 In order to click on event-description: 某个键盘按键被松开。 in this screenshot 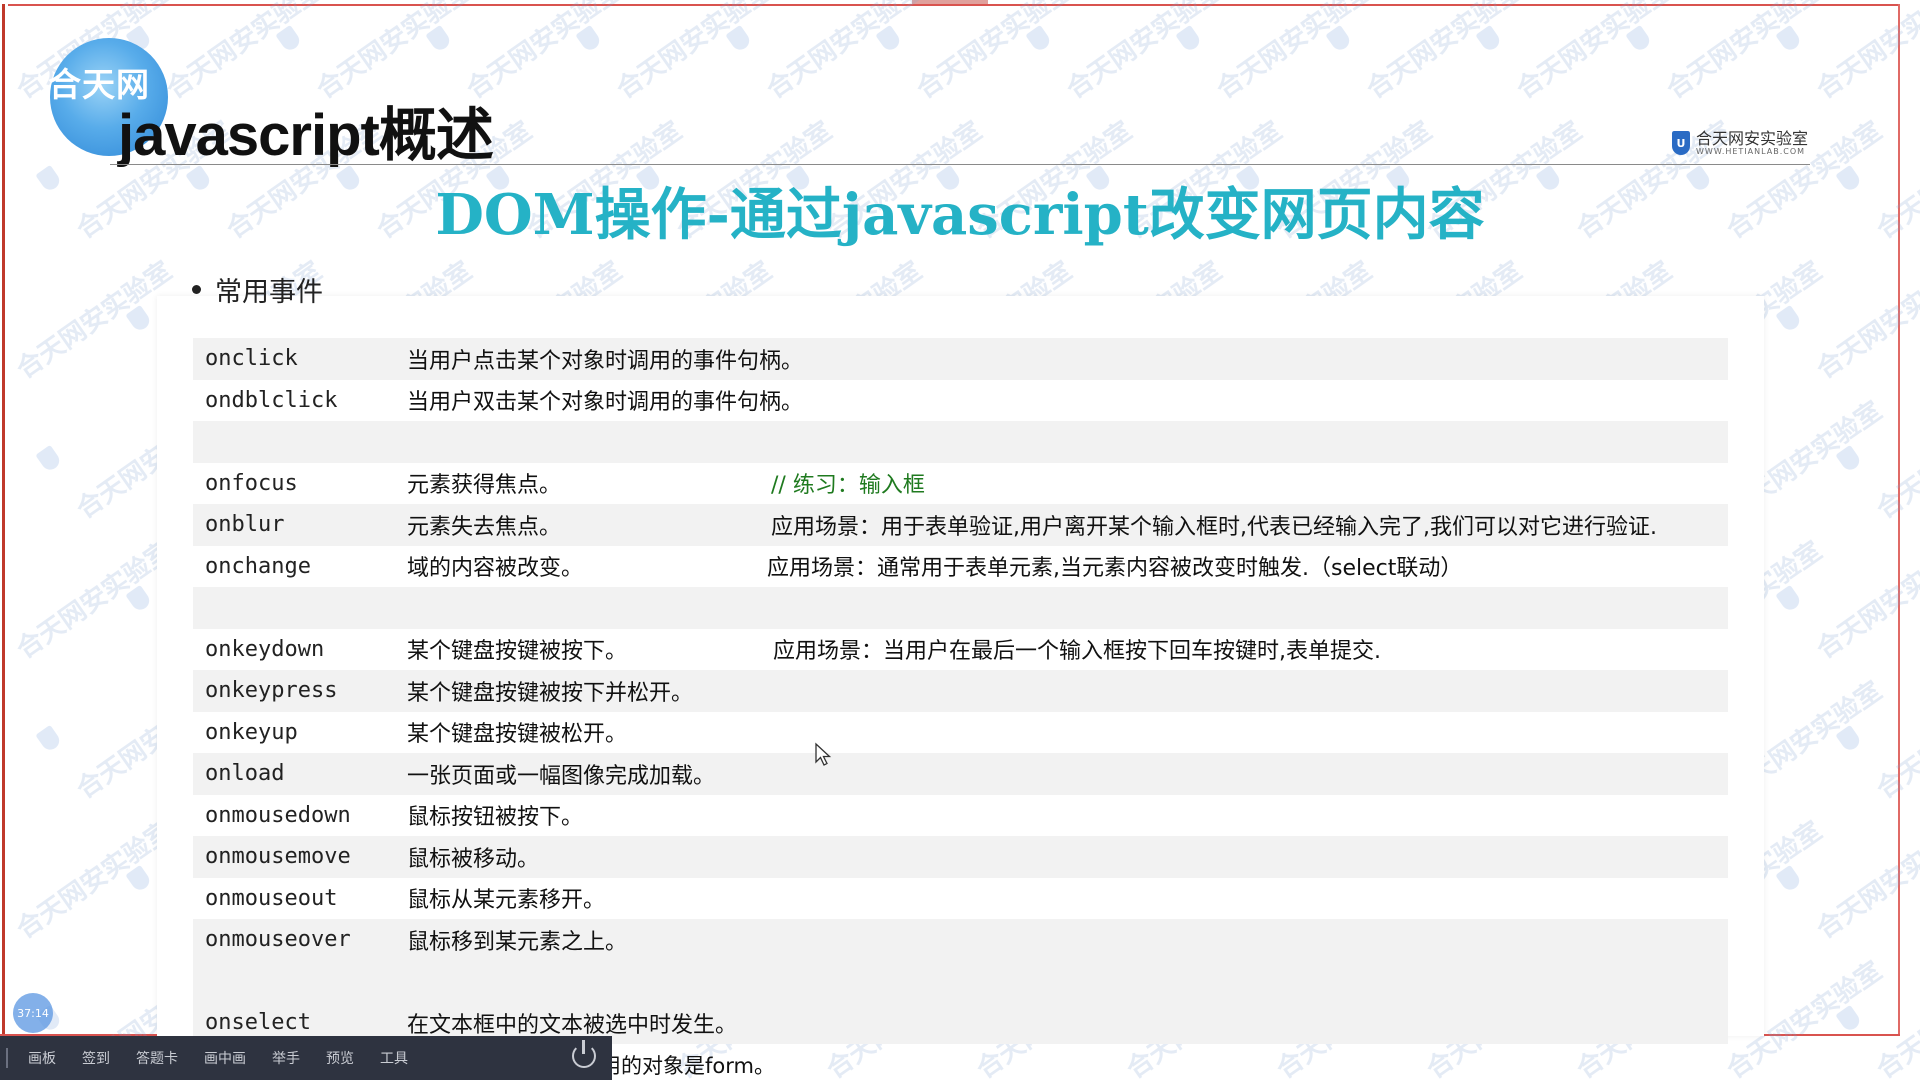, I will do `click(517, 735)`.